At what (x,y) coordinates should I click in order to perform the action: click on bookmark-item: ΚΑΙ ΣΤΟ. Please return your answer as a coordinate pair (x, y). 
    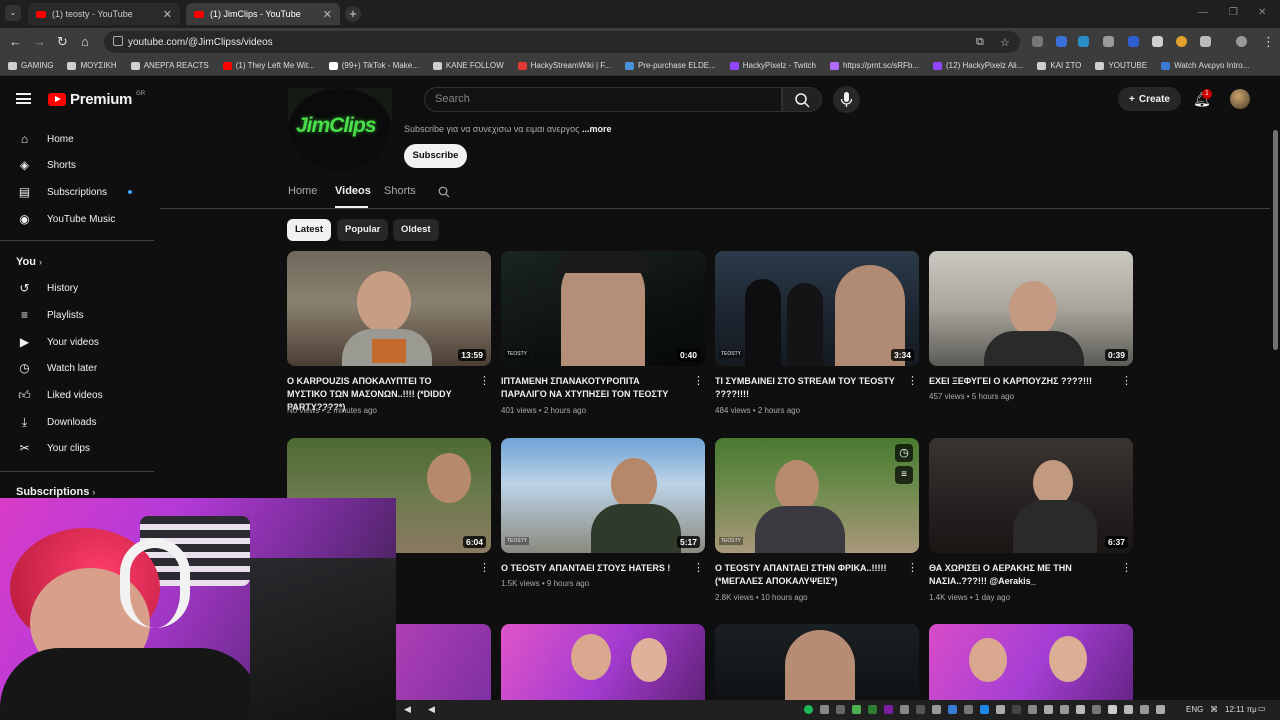
    Looking at the image, I should click on (1059, 65).